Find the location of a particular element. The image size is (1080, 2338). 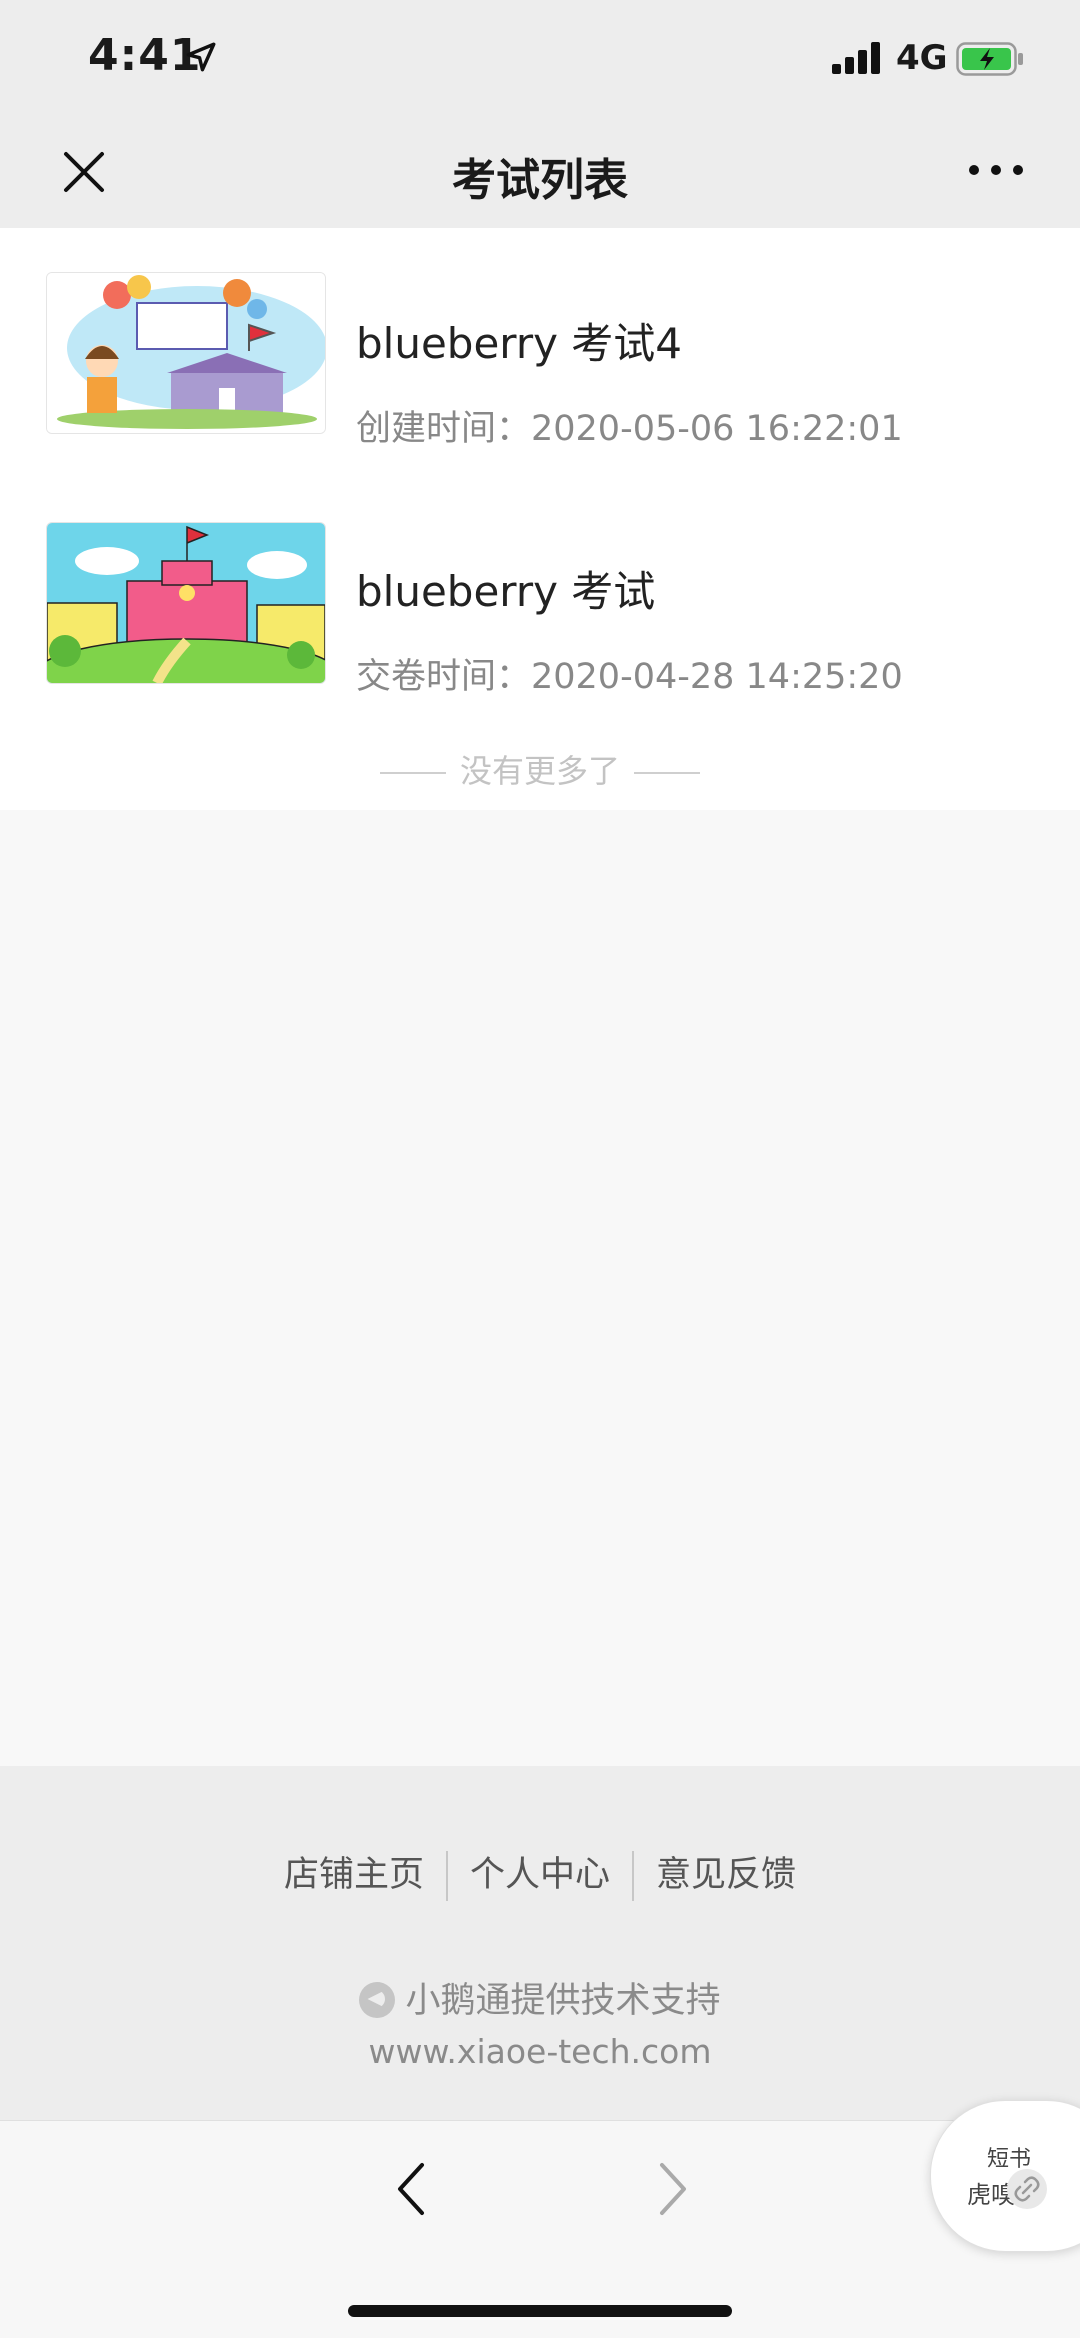

support-text: 小鹅通提供技术支持 is located at coordinates (563, 2001).